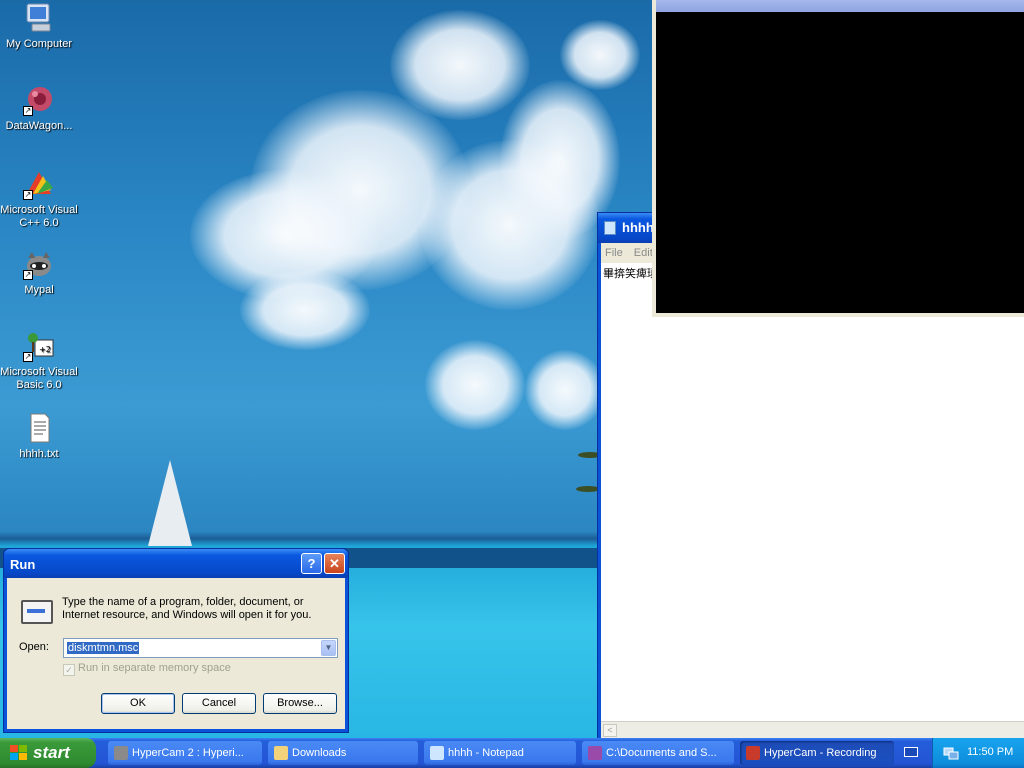  What do you see at coordinates (595, 753) in the screenshot?
I see `console-icon` at bounding box center [595, 753].